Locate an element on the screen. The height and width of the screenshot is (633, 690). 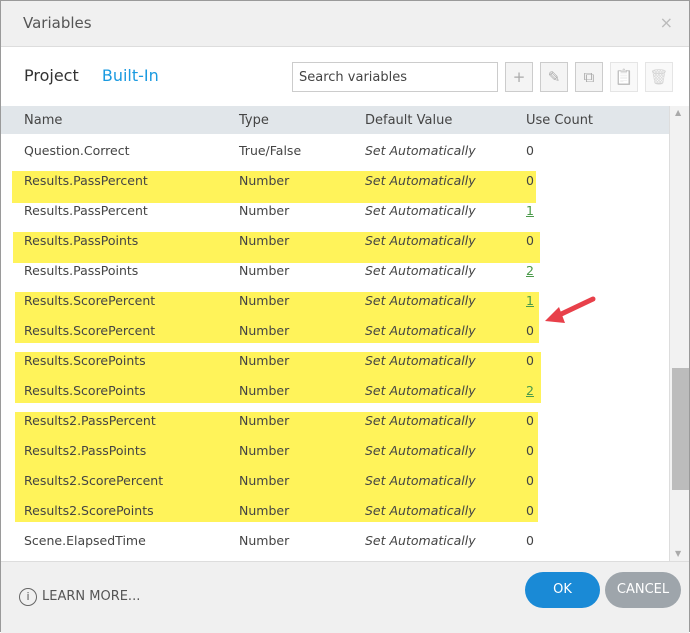
tab-project: Project is located at coordinates (51, 75).